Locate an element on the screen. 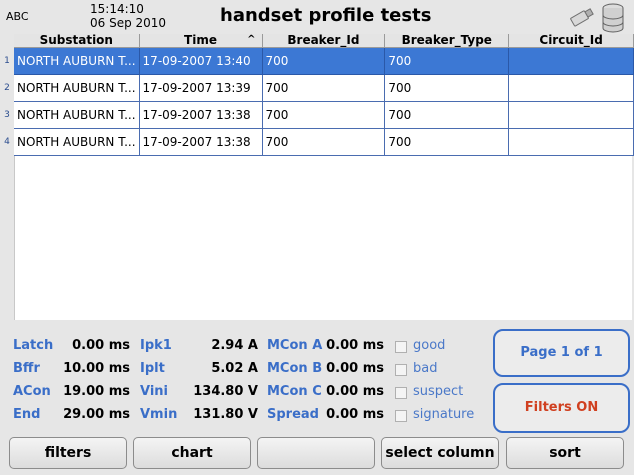 The image size is (634, 475). header-label: Breaker_Type is located at coordinates (446, 40).